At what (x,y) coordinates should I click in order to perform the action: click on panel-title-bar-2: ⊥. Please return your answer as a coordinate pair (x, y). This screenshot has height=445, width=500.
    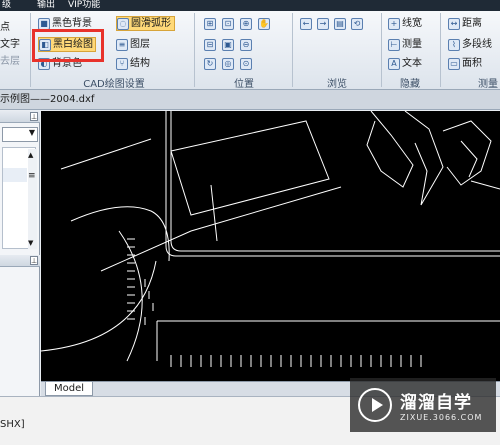
    Looking at the image, I should click on (20, 261).